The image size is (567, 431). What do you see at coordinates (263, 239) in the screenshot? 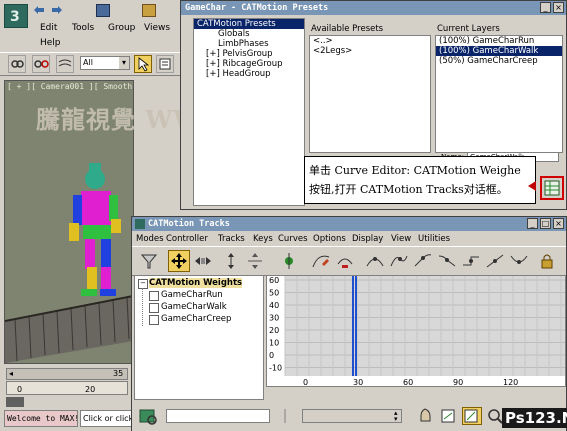
I see `tracks-menu-keys: Keys` at bounding box center [263, 239].